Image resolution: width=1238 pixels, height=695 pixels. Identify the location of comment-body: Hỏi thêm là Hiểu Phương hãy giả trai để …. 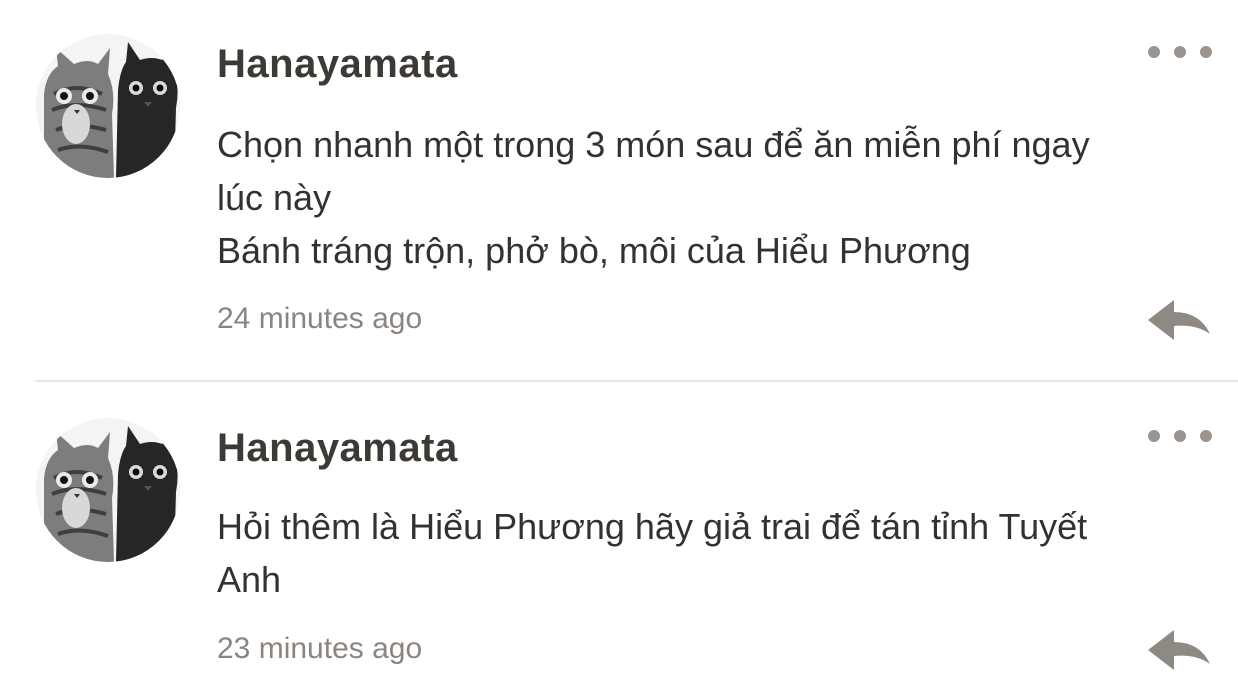
(697, 553).